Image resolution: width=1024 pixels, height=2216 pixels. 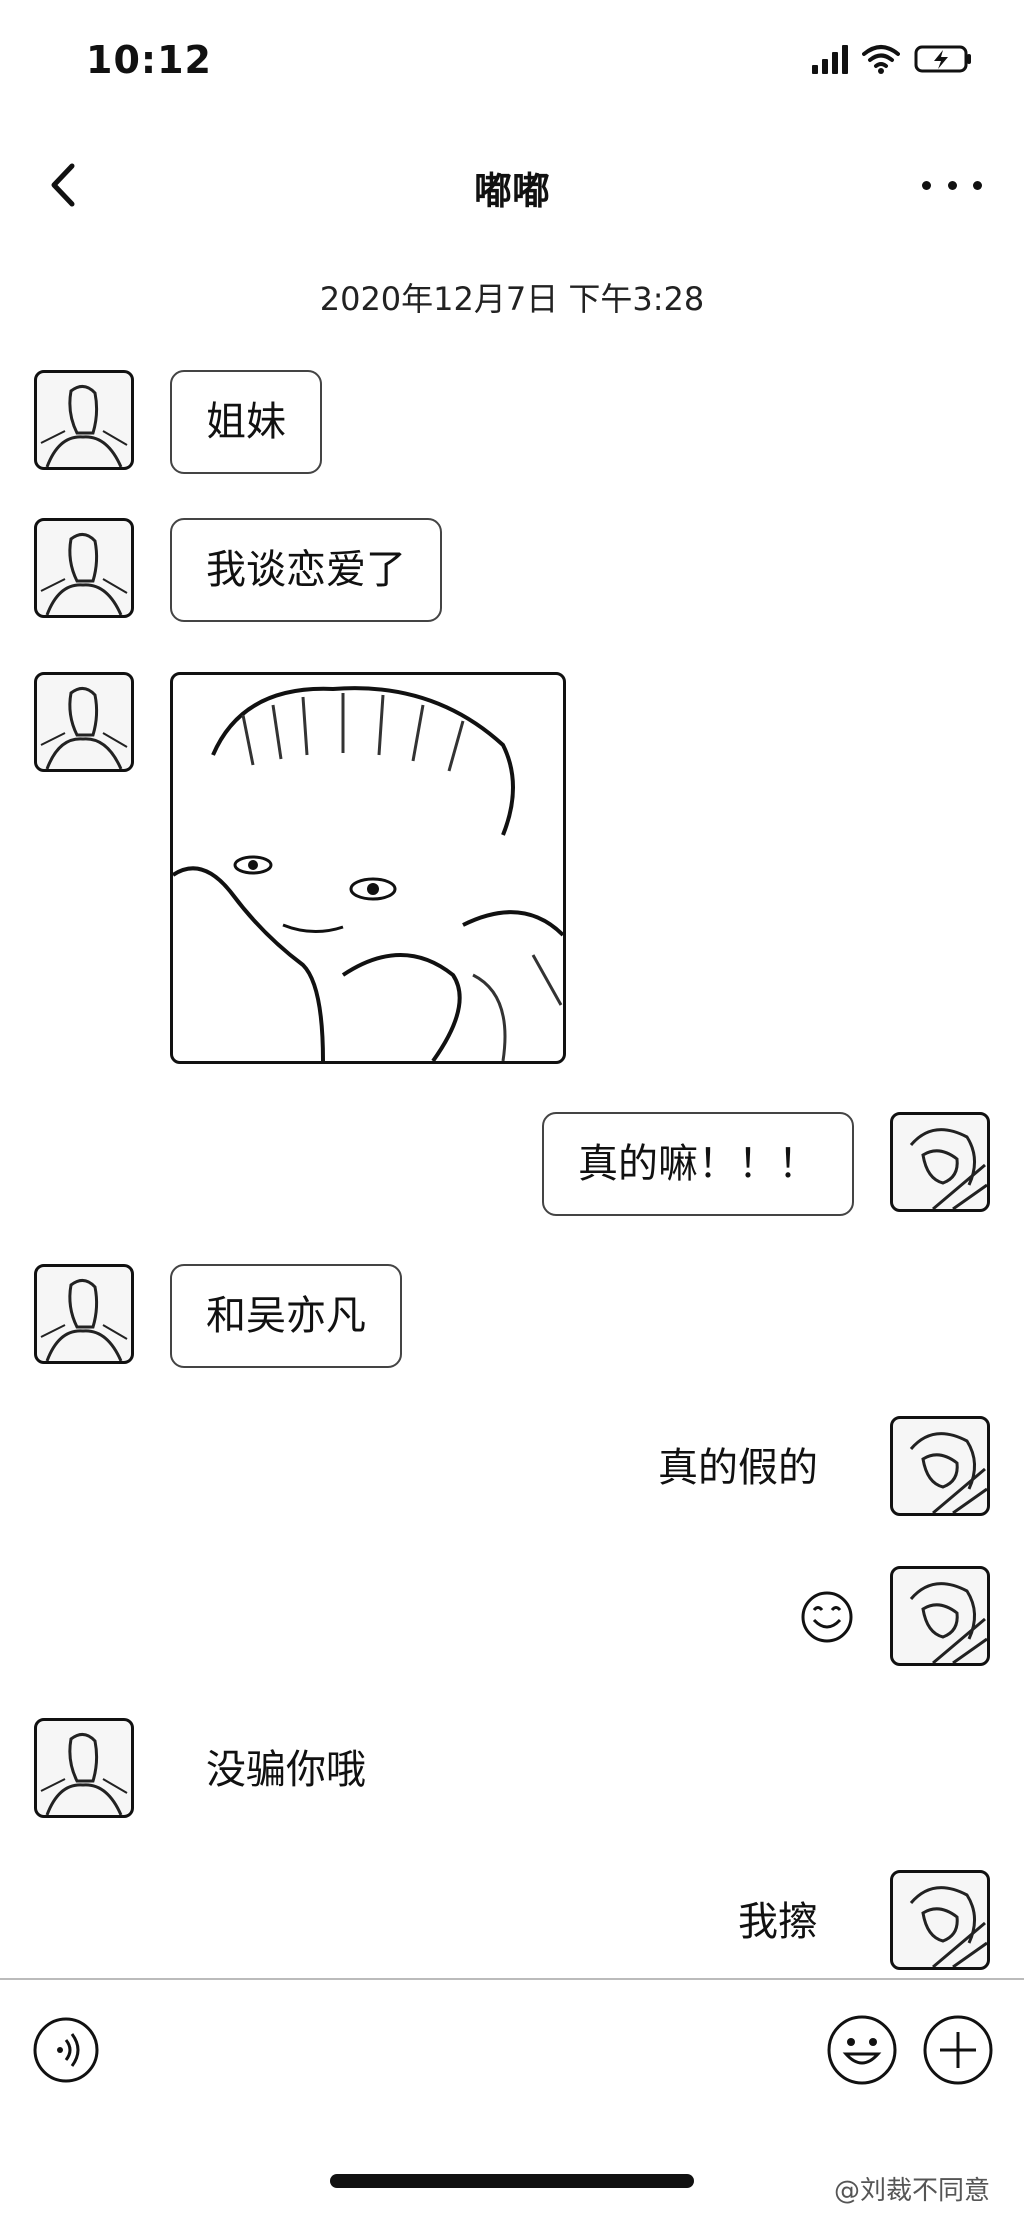 I want to click on battery-charging-icon, so click(x=942, y=59).